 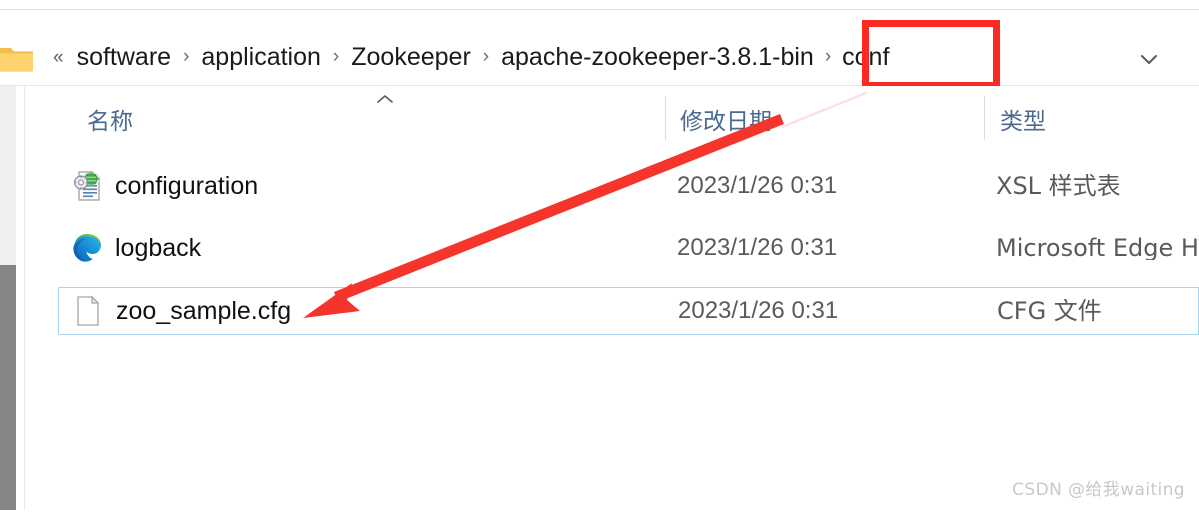 What do you see at coordinates (124, 57) in the screenshot?
I see `breadcrumb-item-software: software` at bounding box center [124, 57].